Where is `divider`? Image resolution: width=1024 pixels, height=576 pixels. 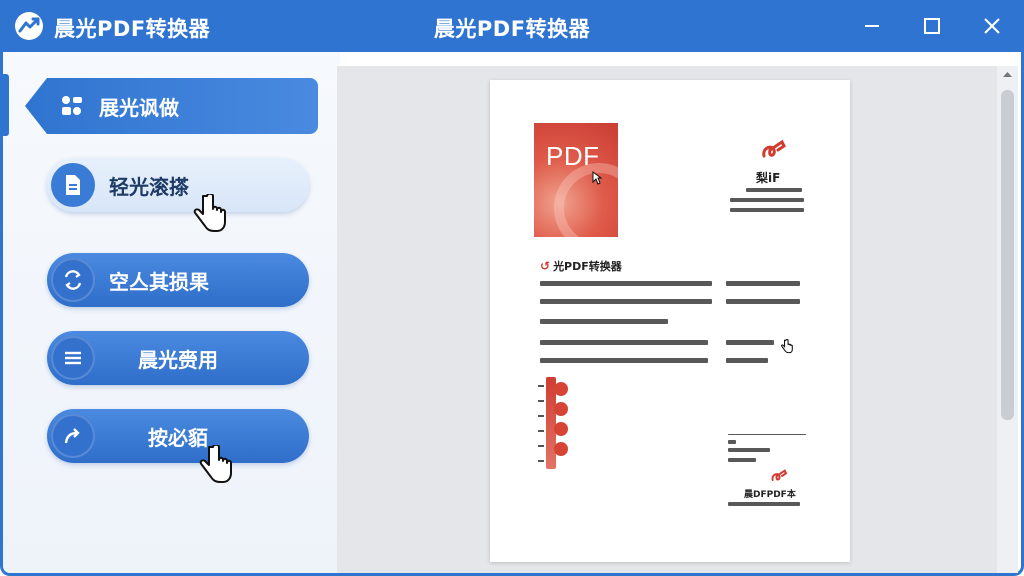
divider is located at coordinates (767, 434).